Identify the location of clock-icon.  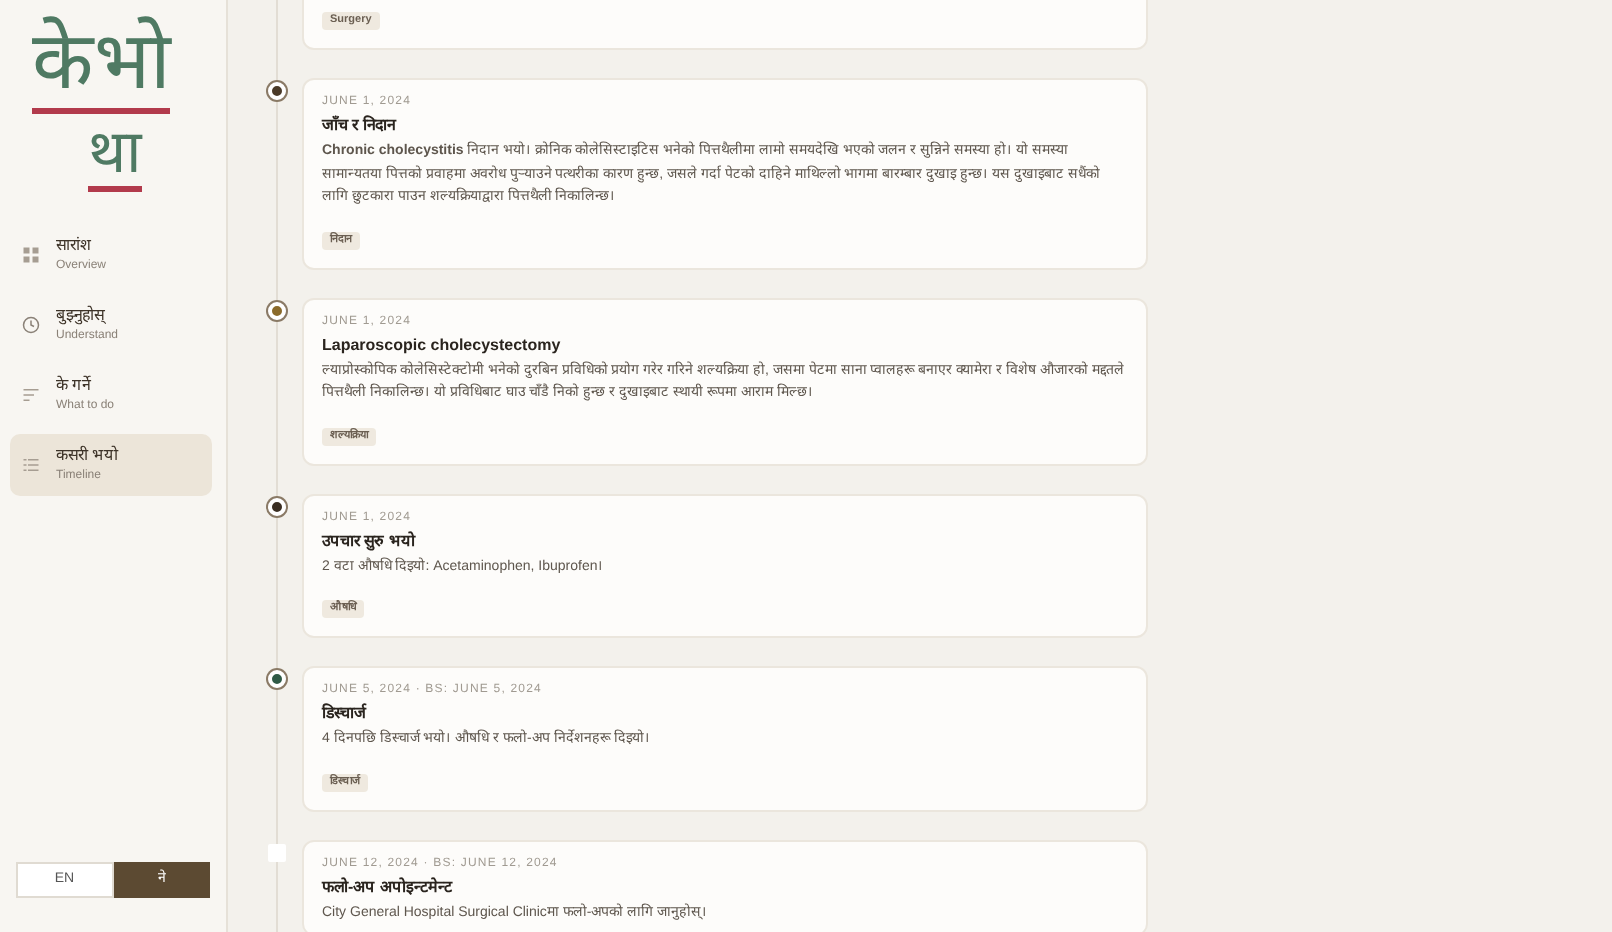
(31, 325).